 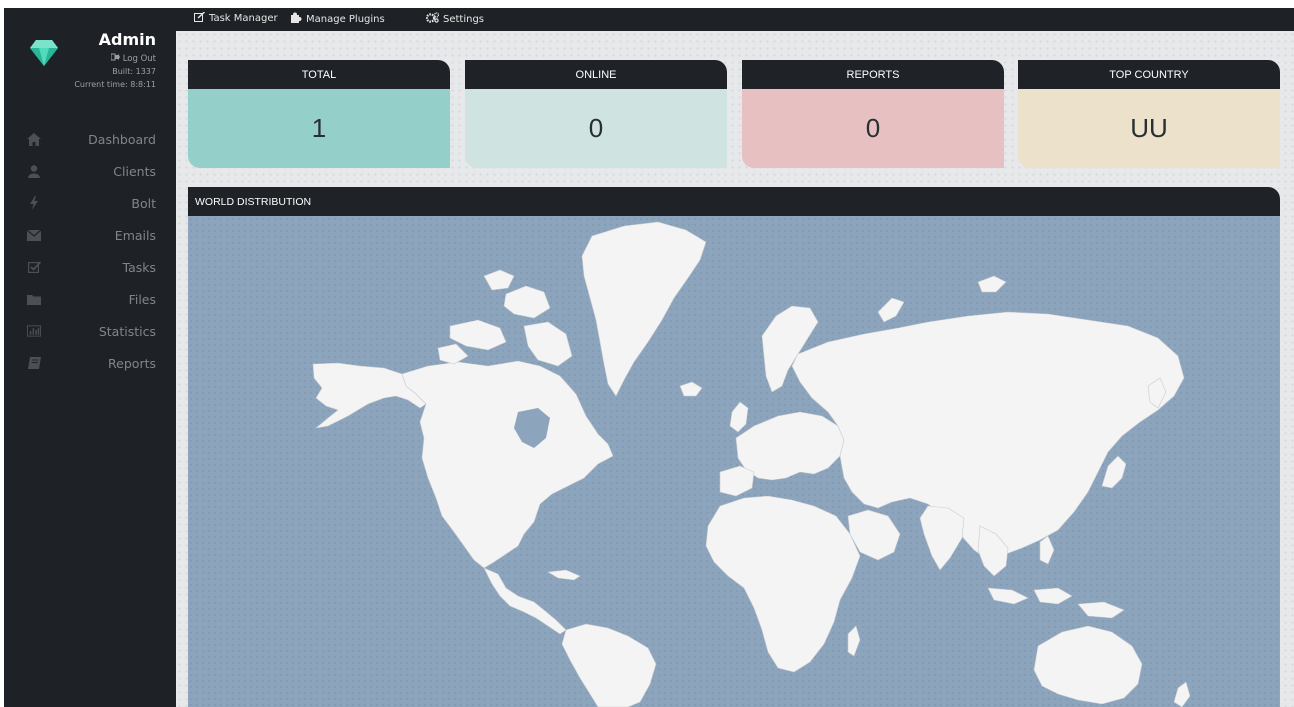 What do you see at coordinates (525, 601) in the screenshot?
I see `country-mexico-central-america` at bounding box center [525, 601].